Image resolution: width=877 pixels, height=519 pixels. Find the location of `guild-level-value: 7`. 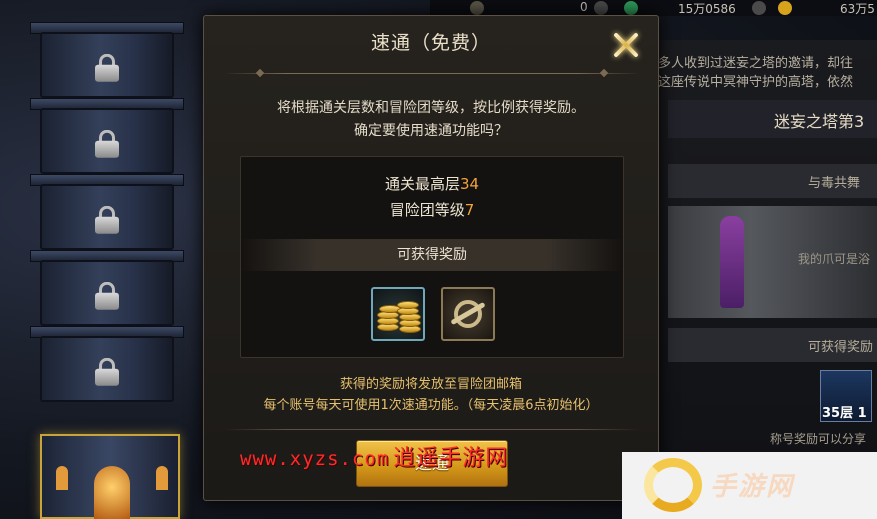

guild-level-value: 7 is located at coordinates (469, 210).